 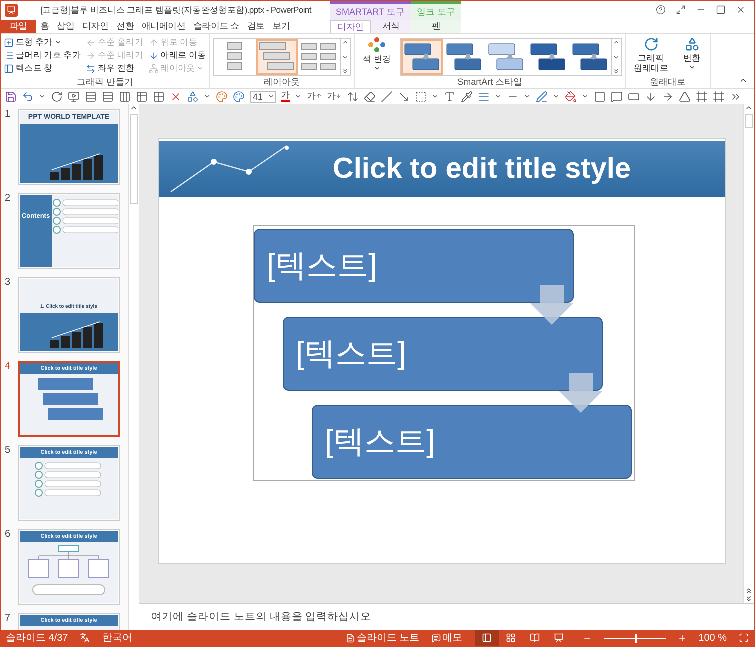 What do you see at coordinates (482, 169) in the screenshot?
I see `slide-title: Click to edit title style` at bounding box center [482, 169].